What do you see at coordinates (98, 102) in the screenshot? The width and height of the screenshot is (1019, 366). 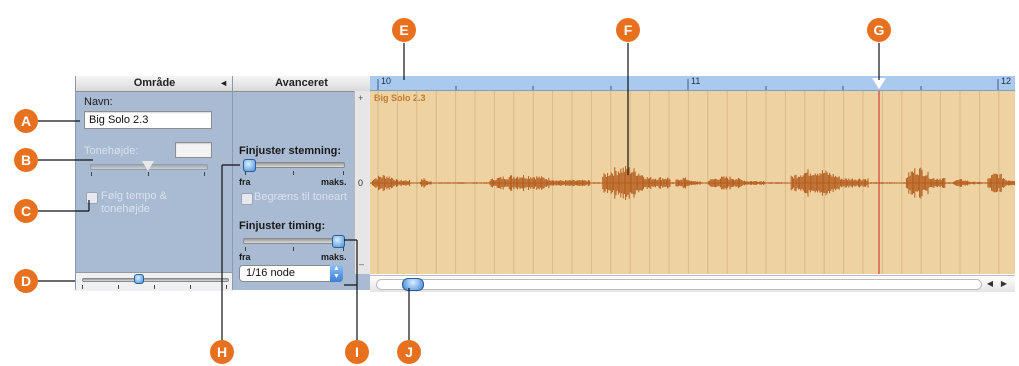 I see `name-label: Navn:` at bounding box center [98, 102].